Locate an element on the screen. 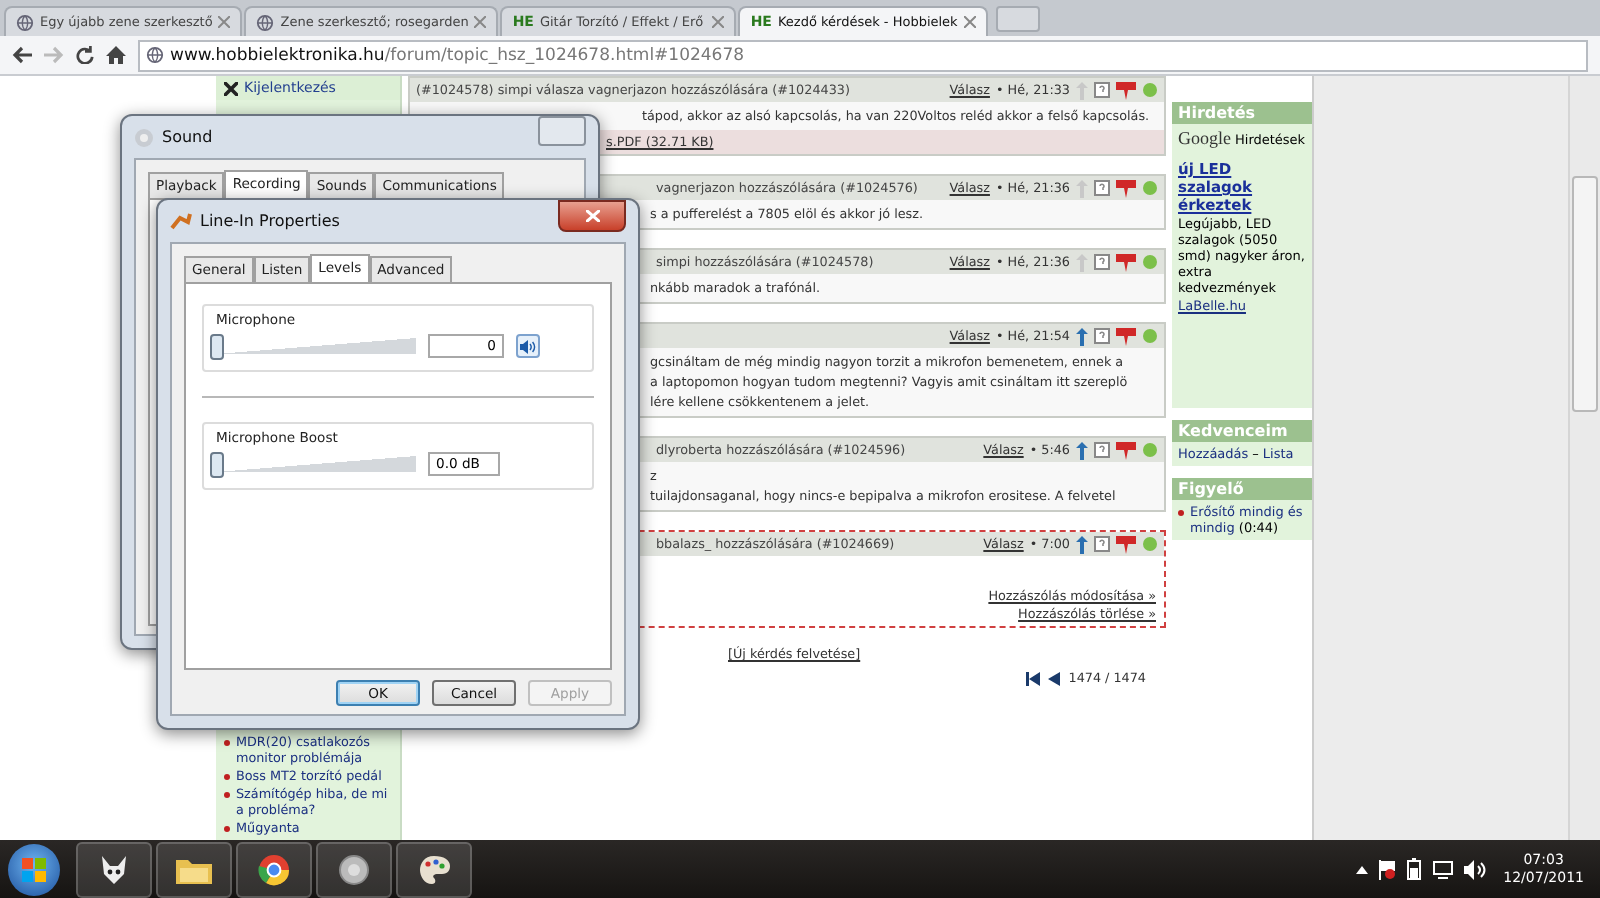  line-in-icon is located at coordinates (181, 221).